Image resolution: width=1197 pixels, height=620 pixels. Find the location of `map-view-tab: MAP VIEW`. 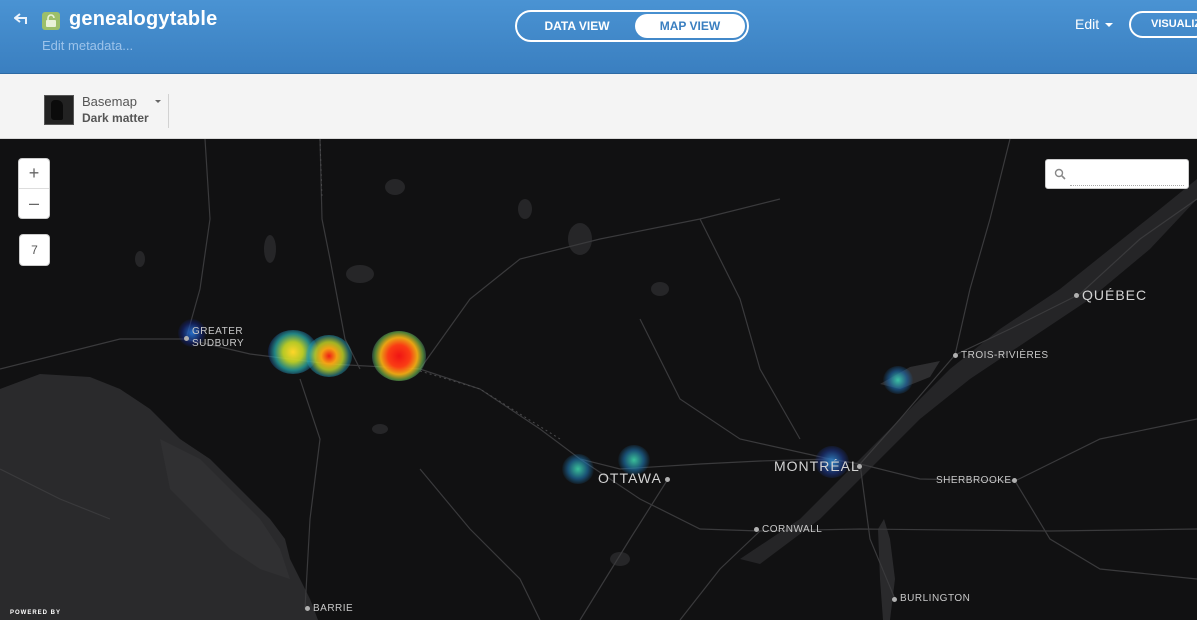

map-view-tab: MAP VIEW is located at coordinates (690, 26).